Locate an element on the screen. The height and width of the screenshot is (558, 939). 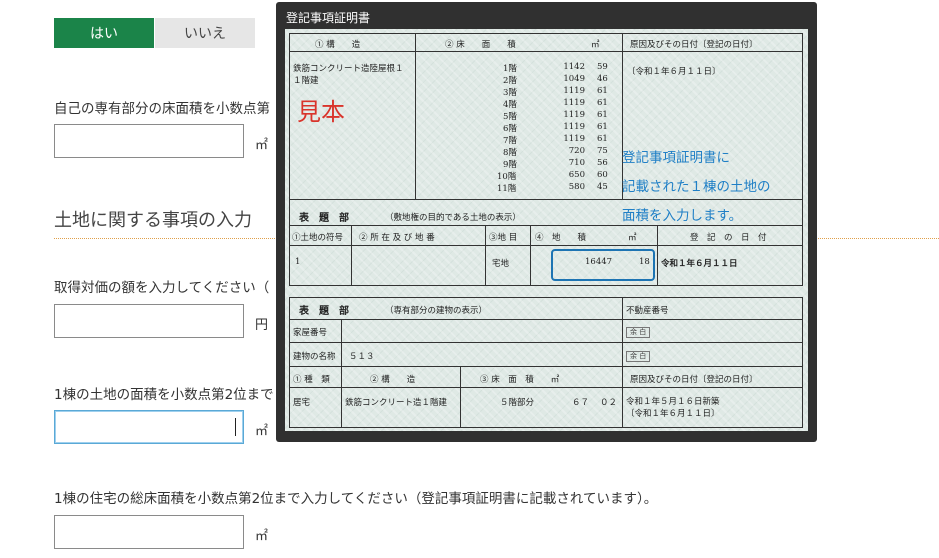
floor-label: 7階 is located at coordinates (510, 141).